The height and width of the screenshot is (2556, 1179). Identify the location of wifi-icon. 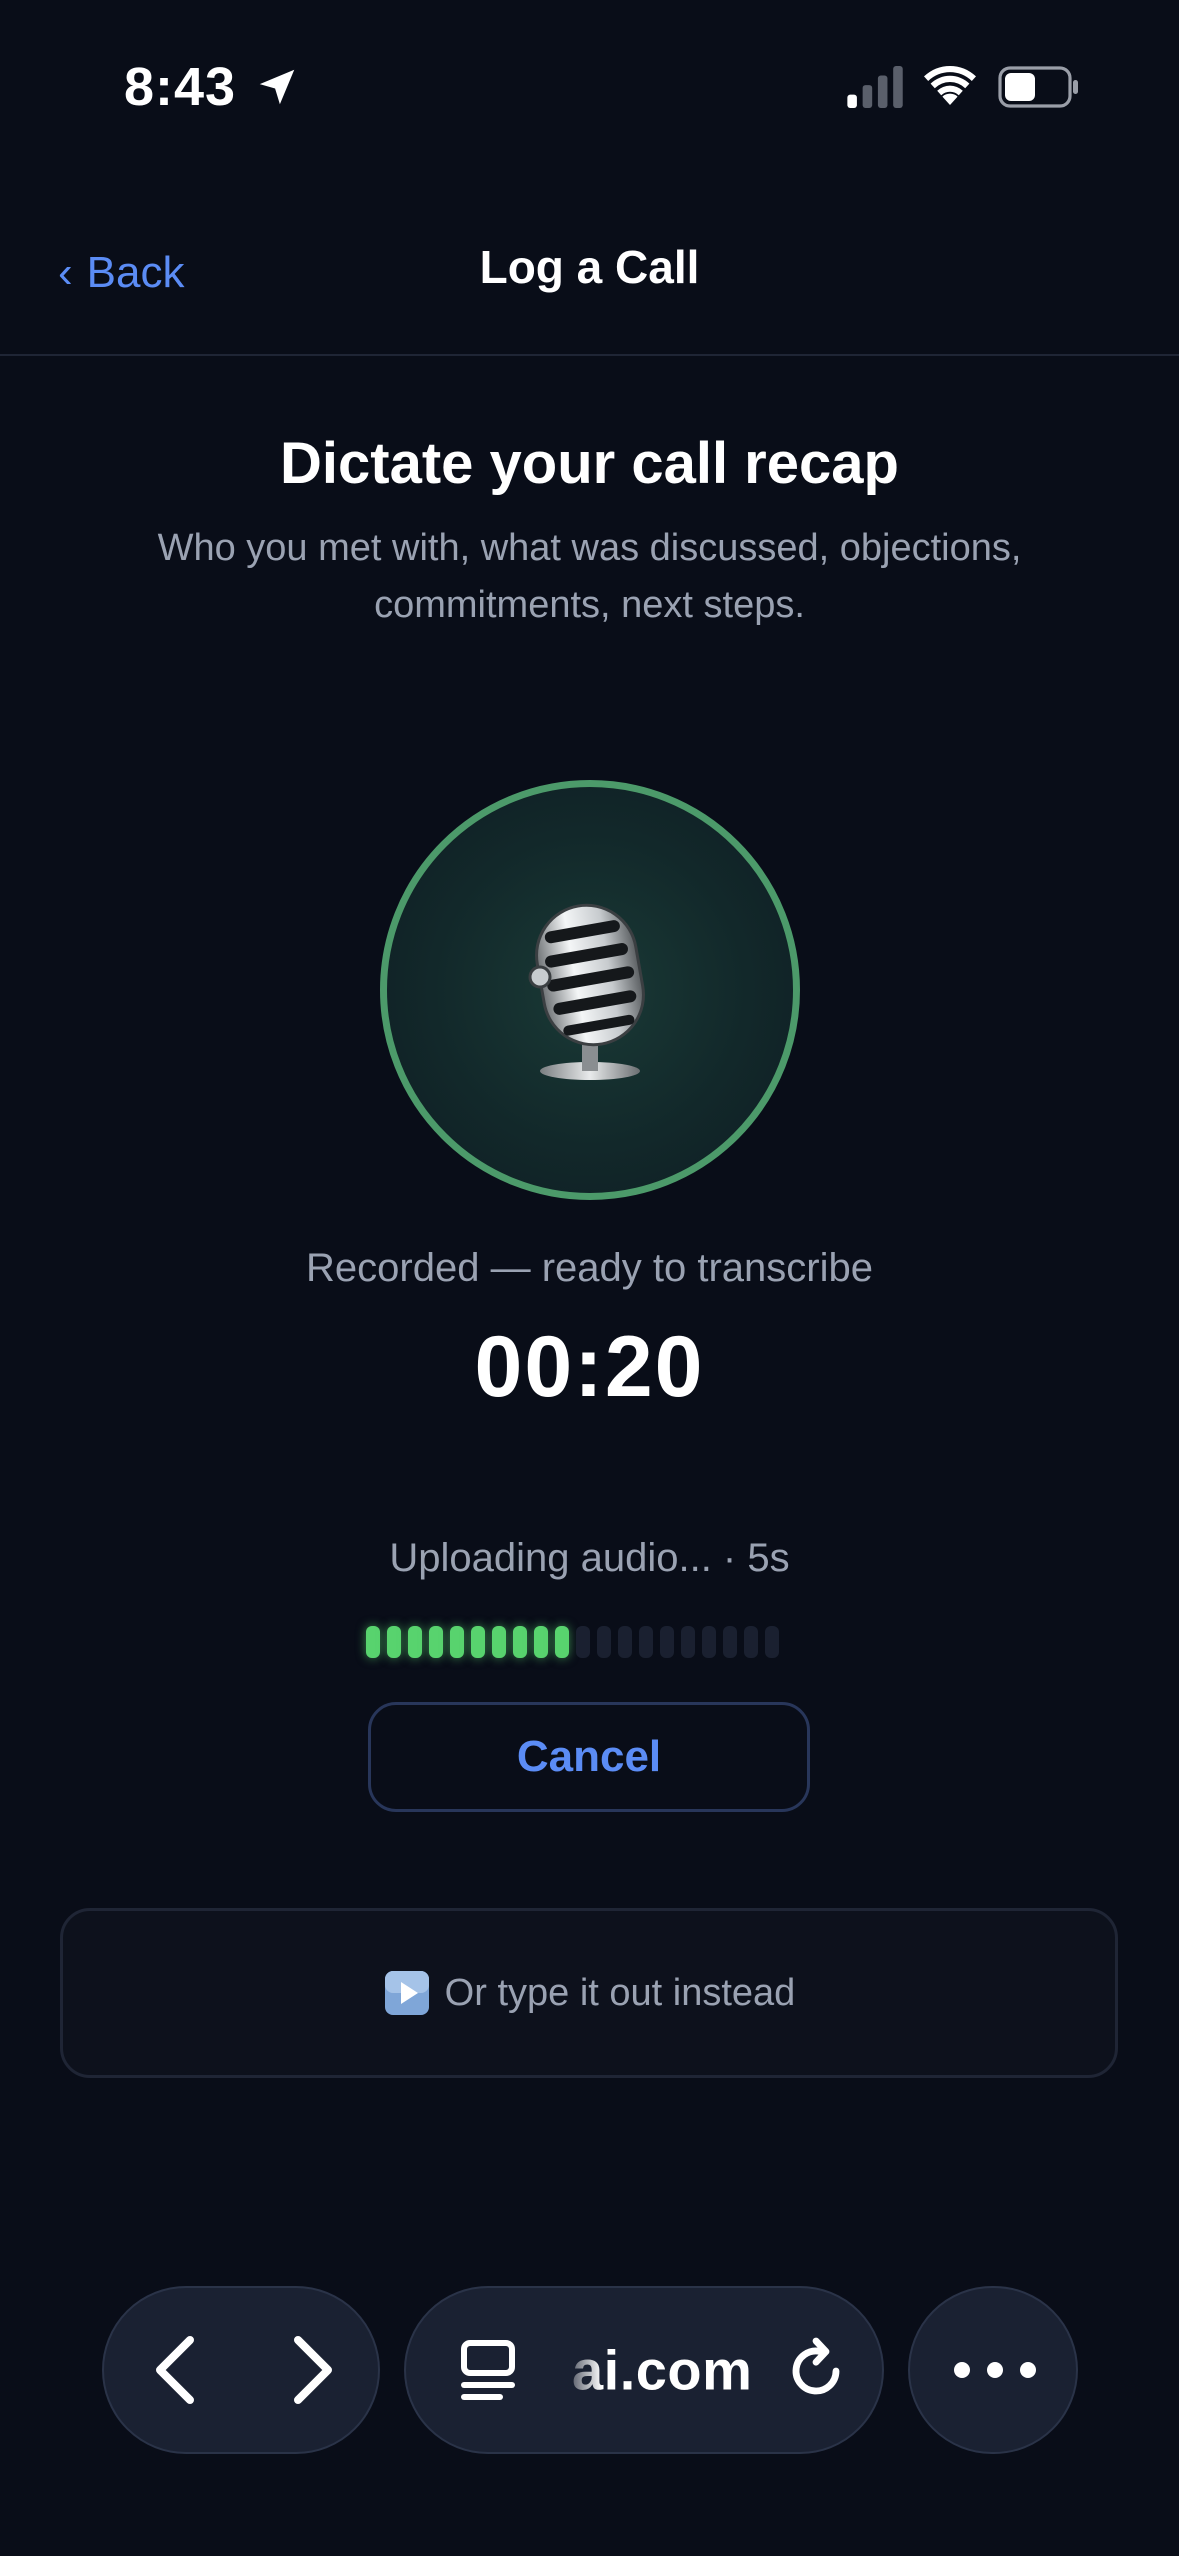
(950, 85).